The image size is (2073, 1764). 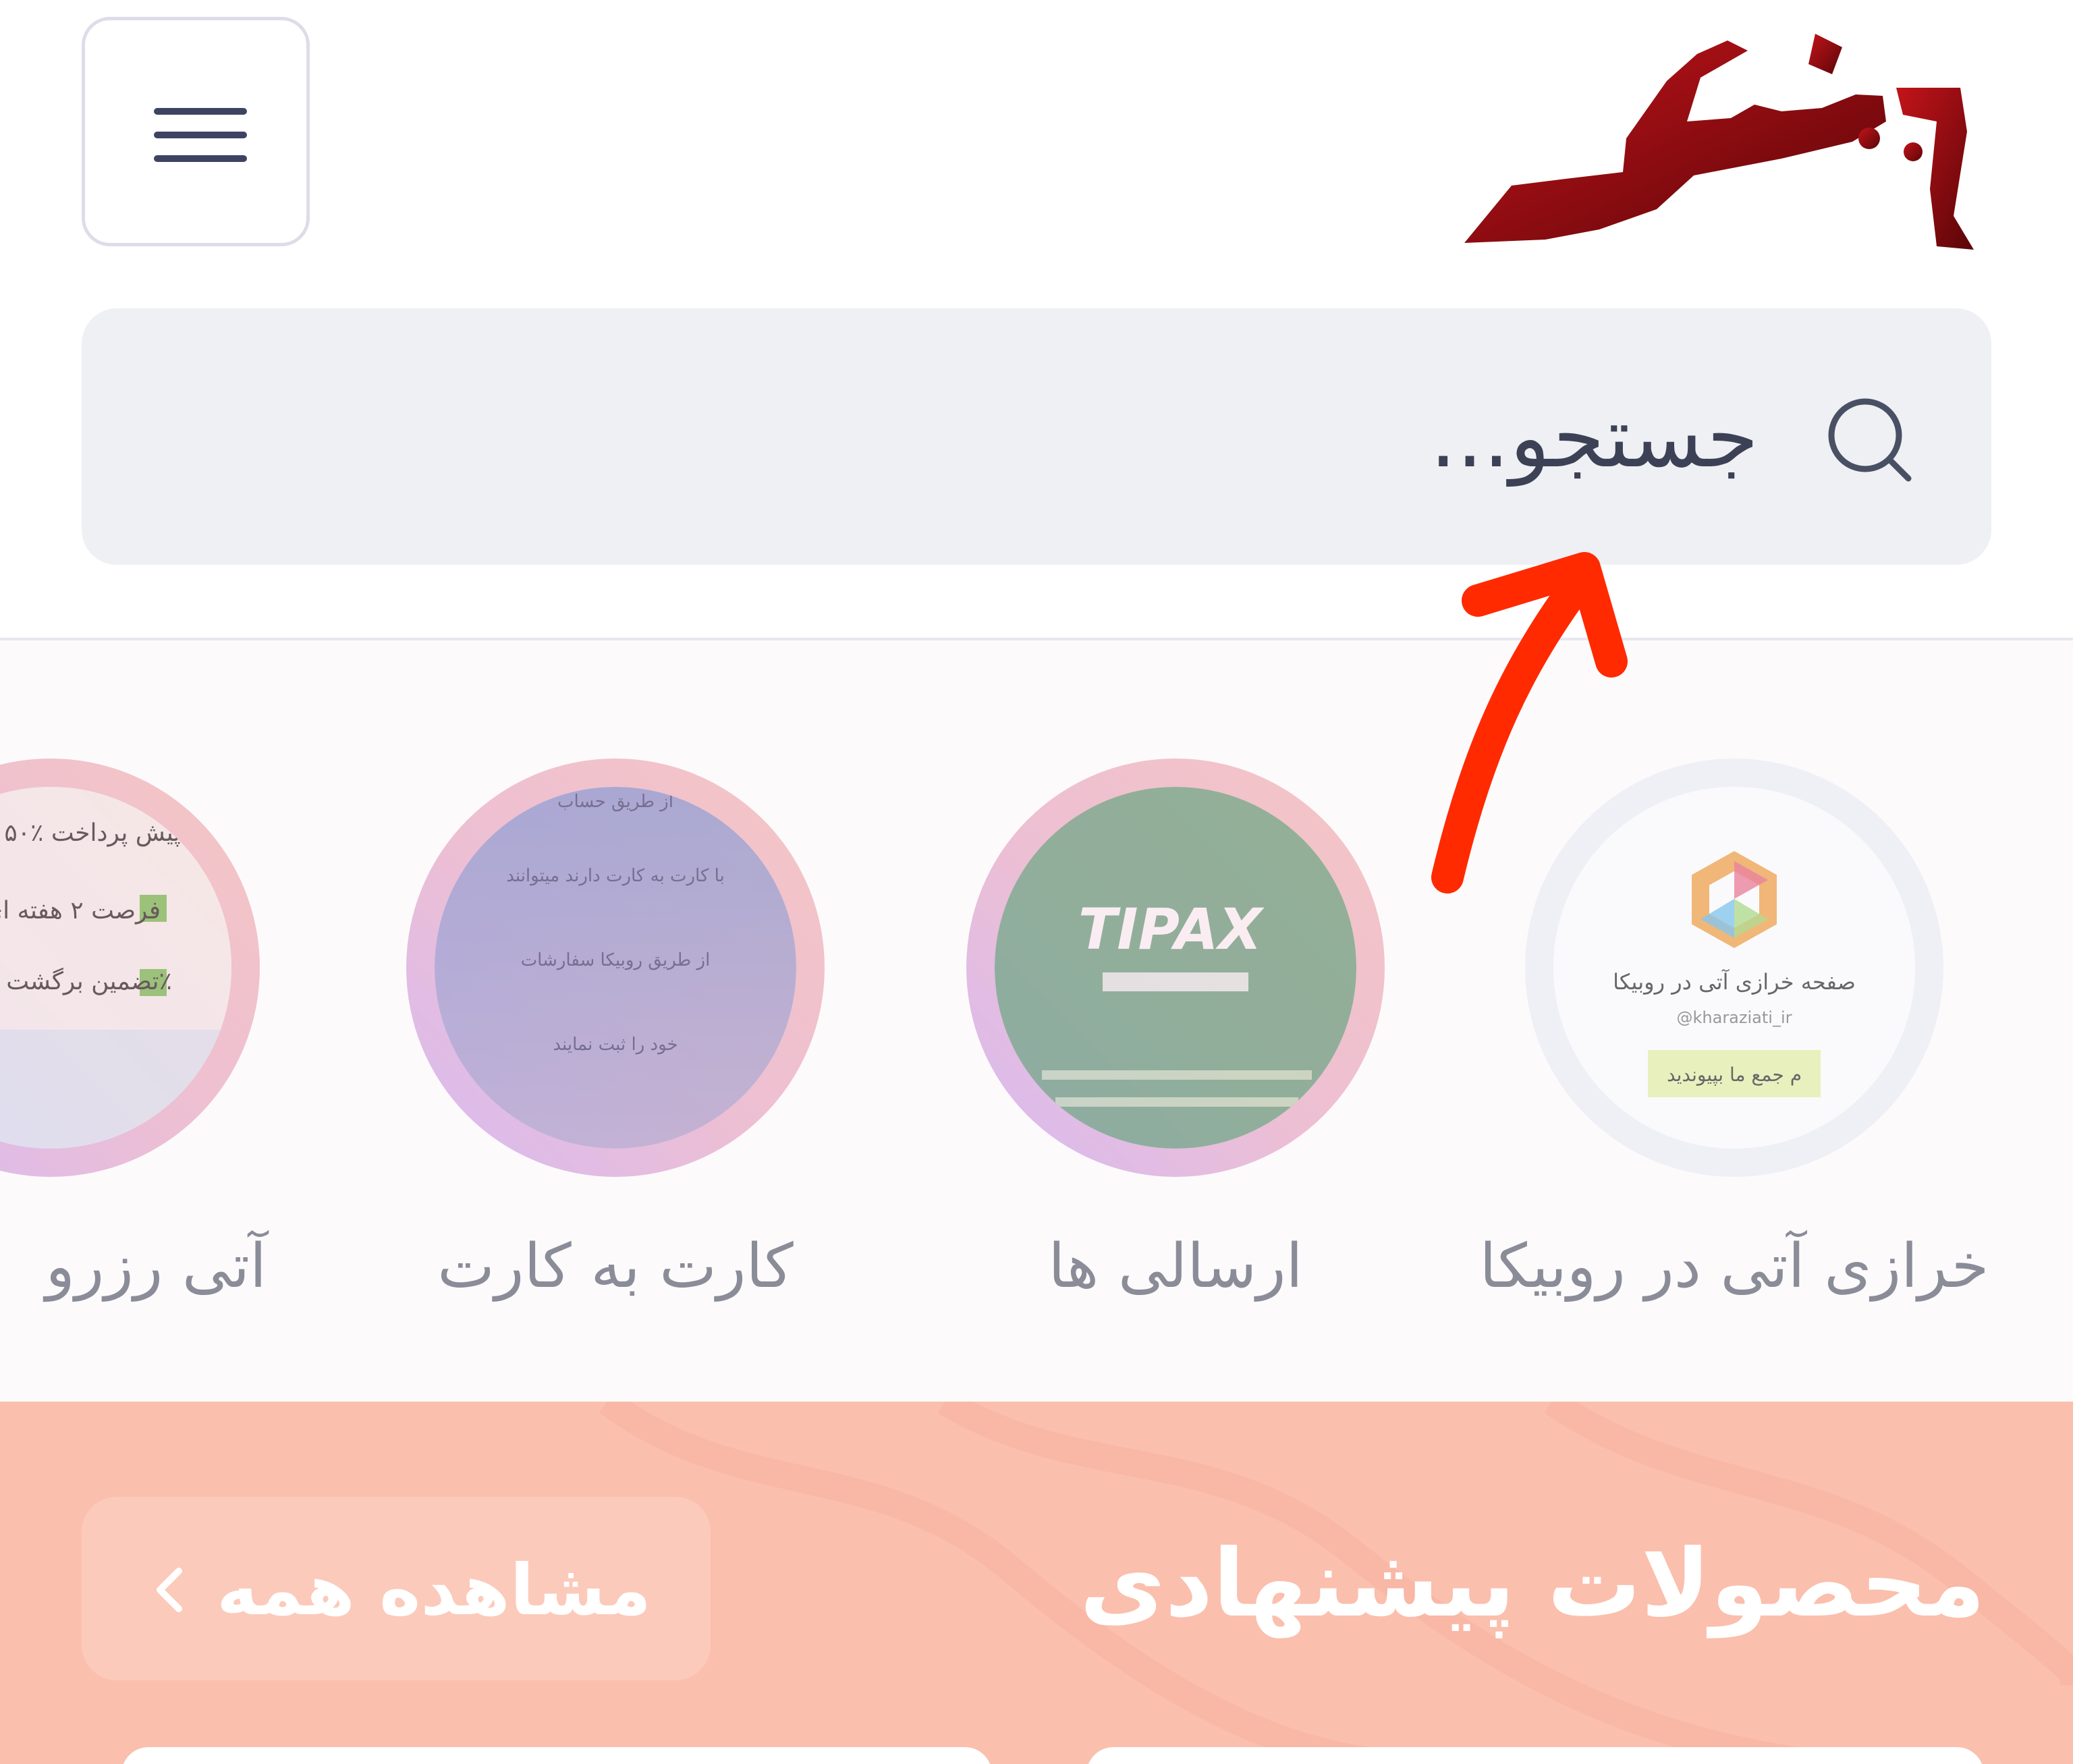 What do you see at coordinates (1729, 131) in the screenshot?
I see `logo` at bounding box center [1729, 131].